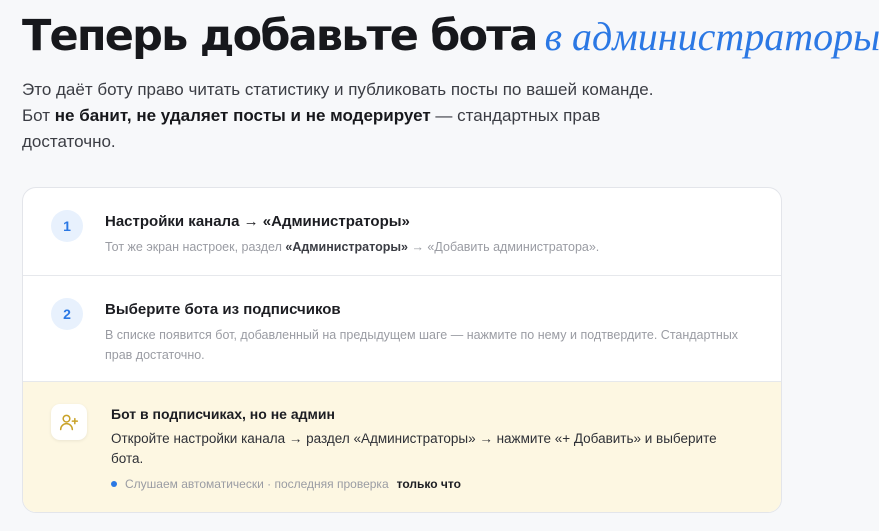 Image resolution: width=879 pixels, height=531 pixels. I want to click on step-desc-suffix: → «Добавить администратора»., so click(503, 247).